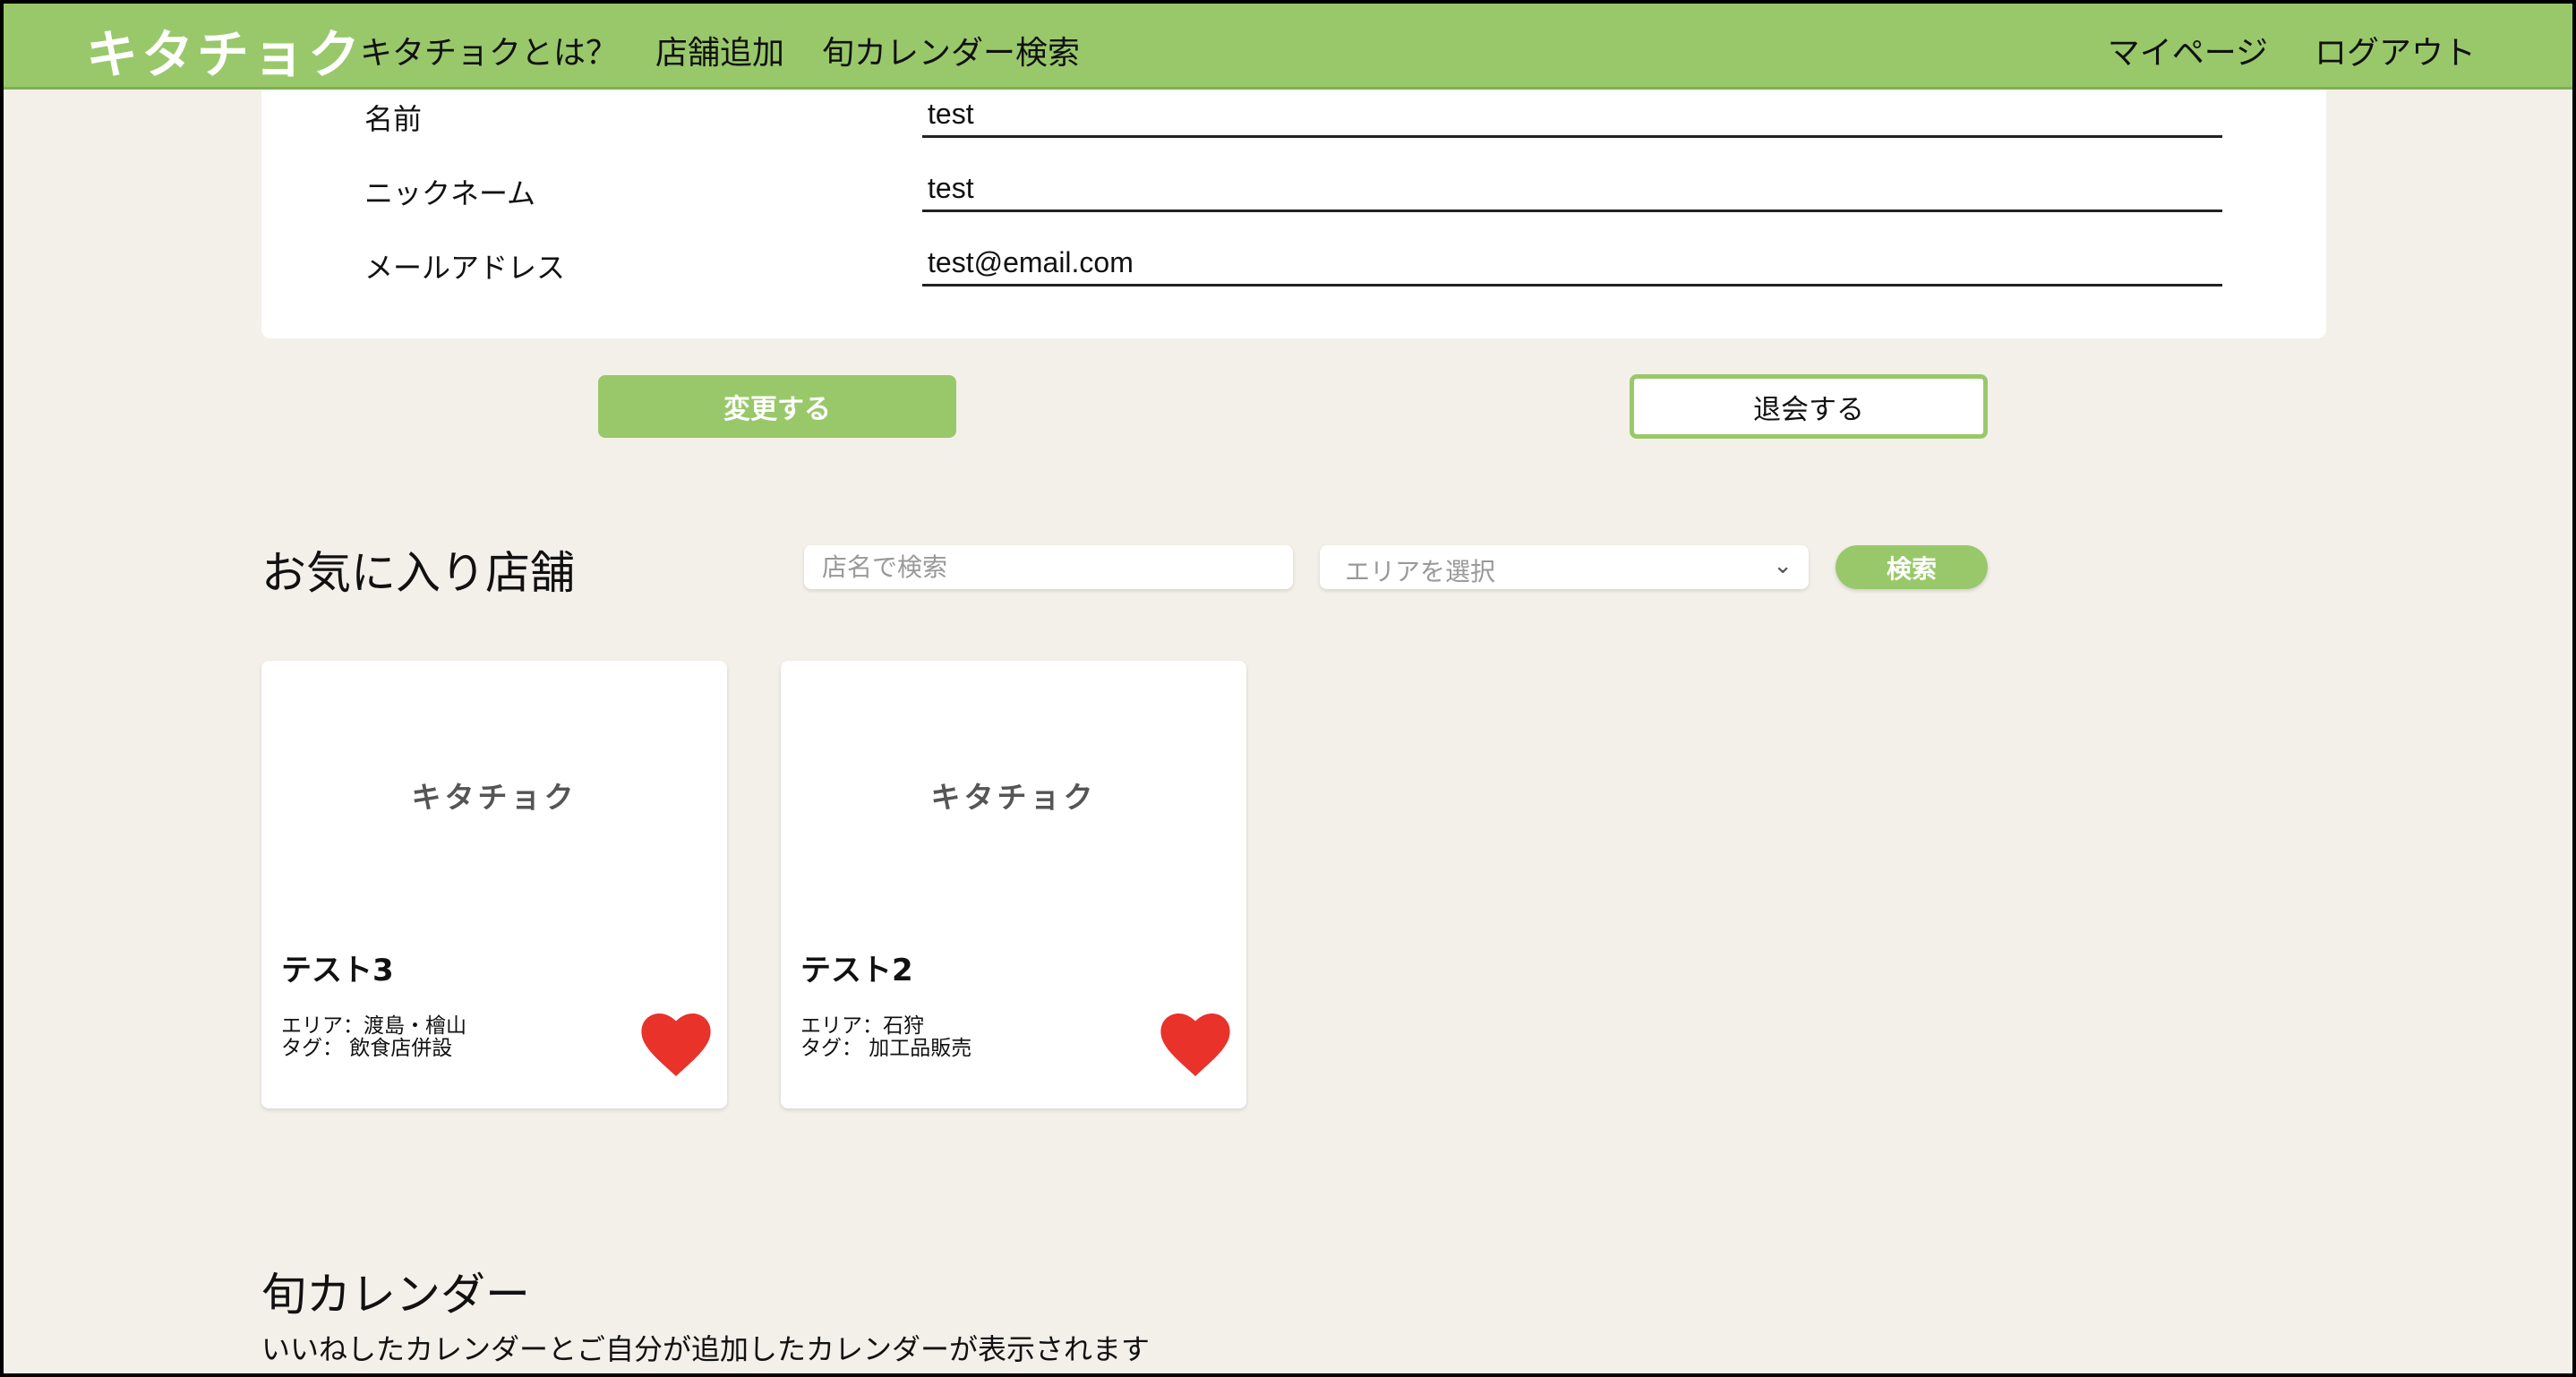 The image size is (2576, 1377). Describe the element at coordinates (465, 268) in the screenshot. I see `email-label: メールアドレス` at that location.